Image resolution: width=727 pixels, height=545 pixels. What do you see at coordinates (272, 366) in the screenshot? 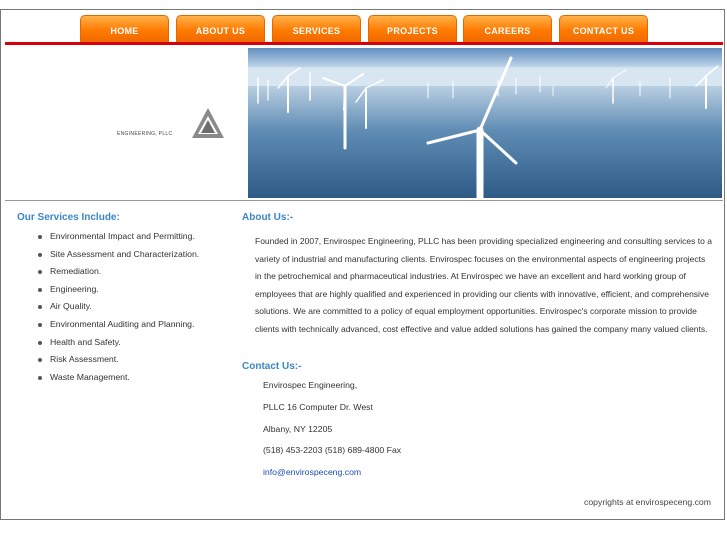
I see `contact-heading: Contact Us:-` at bounding box center [272, 366].